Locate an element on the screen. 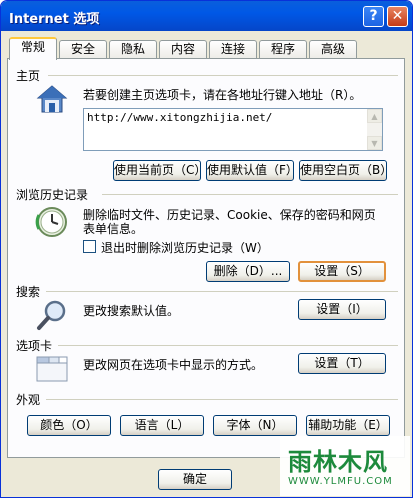  languages-button: 语言（L） is located at coordinates (162, 425).